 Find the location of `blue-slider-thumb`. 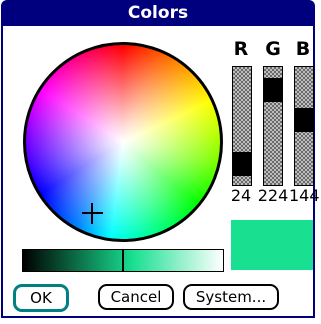

blue-slider-thumb is located at coordinates (304, 120).